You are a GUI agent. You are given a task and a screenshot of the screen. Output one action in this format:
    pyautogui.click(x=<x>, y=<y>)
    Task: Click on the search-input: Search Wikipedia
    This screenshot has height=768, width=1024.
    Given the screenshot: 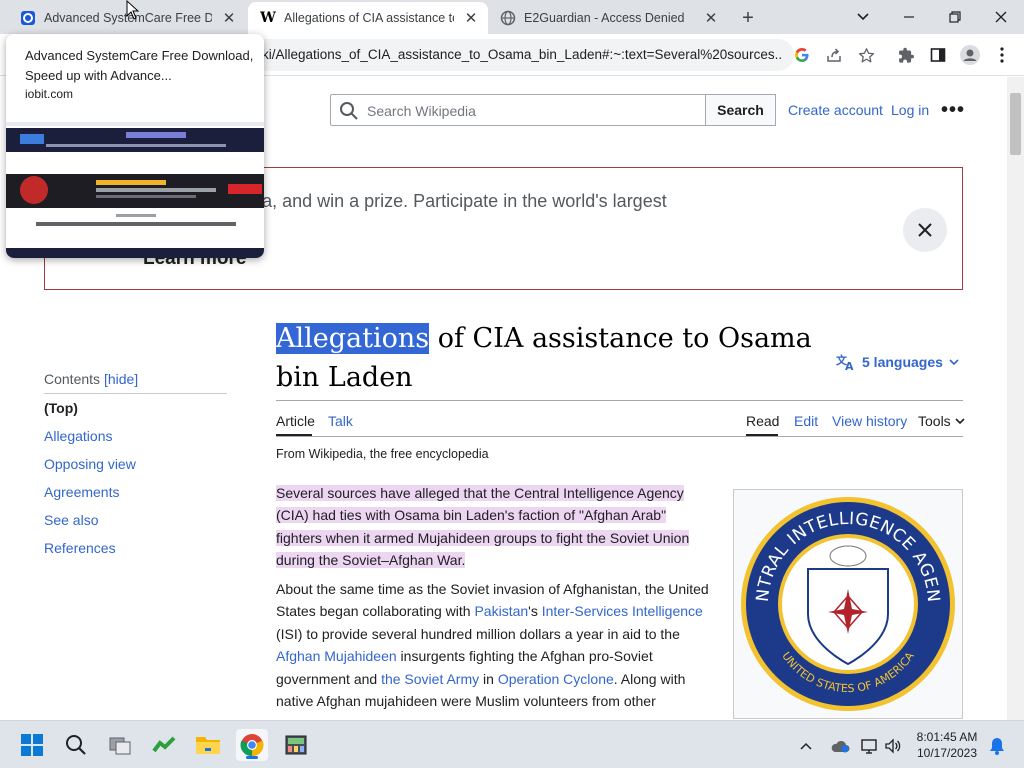 What is the action you would take?
    pyautogui.click(x=518, y=110)
    